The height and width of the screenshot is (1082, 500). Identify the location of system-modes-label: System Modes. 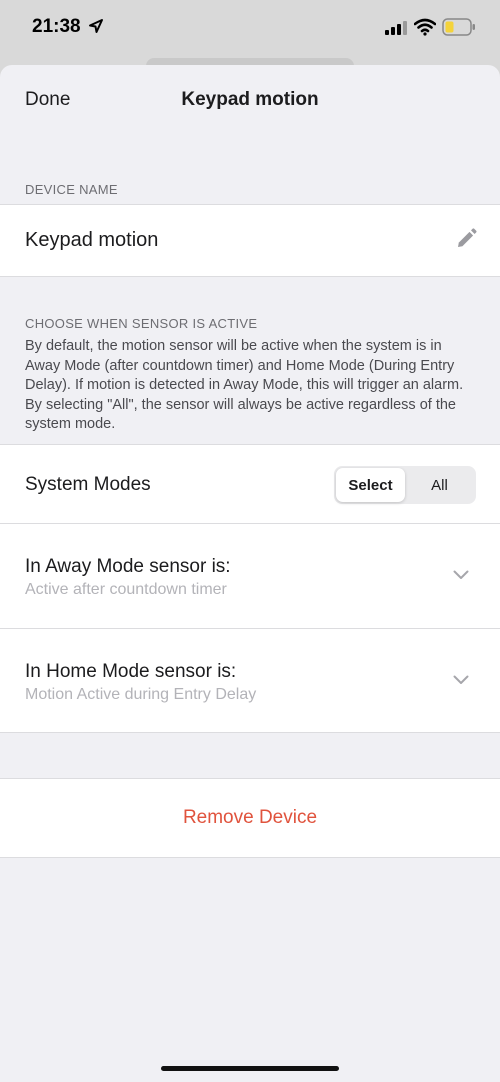
(88, 484).